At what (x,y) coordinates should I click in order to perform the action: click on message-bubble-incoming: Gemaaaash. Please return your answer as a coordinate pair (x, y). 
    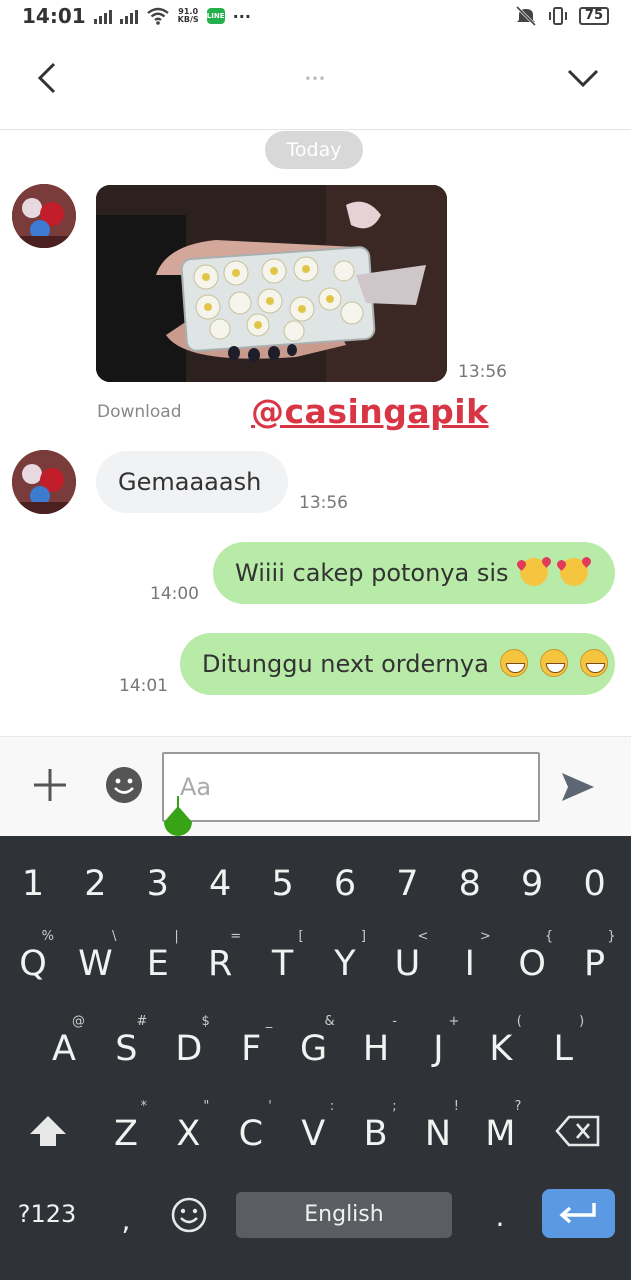
    Looking at the image, I should click on (192, 482).